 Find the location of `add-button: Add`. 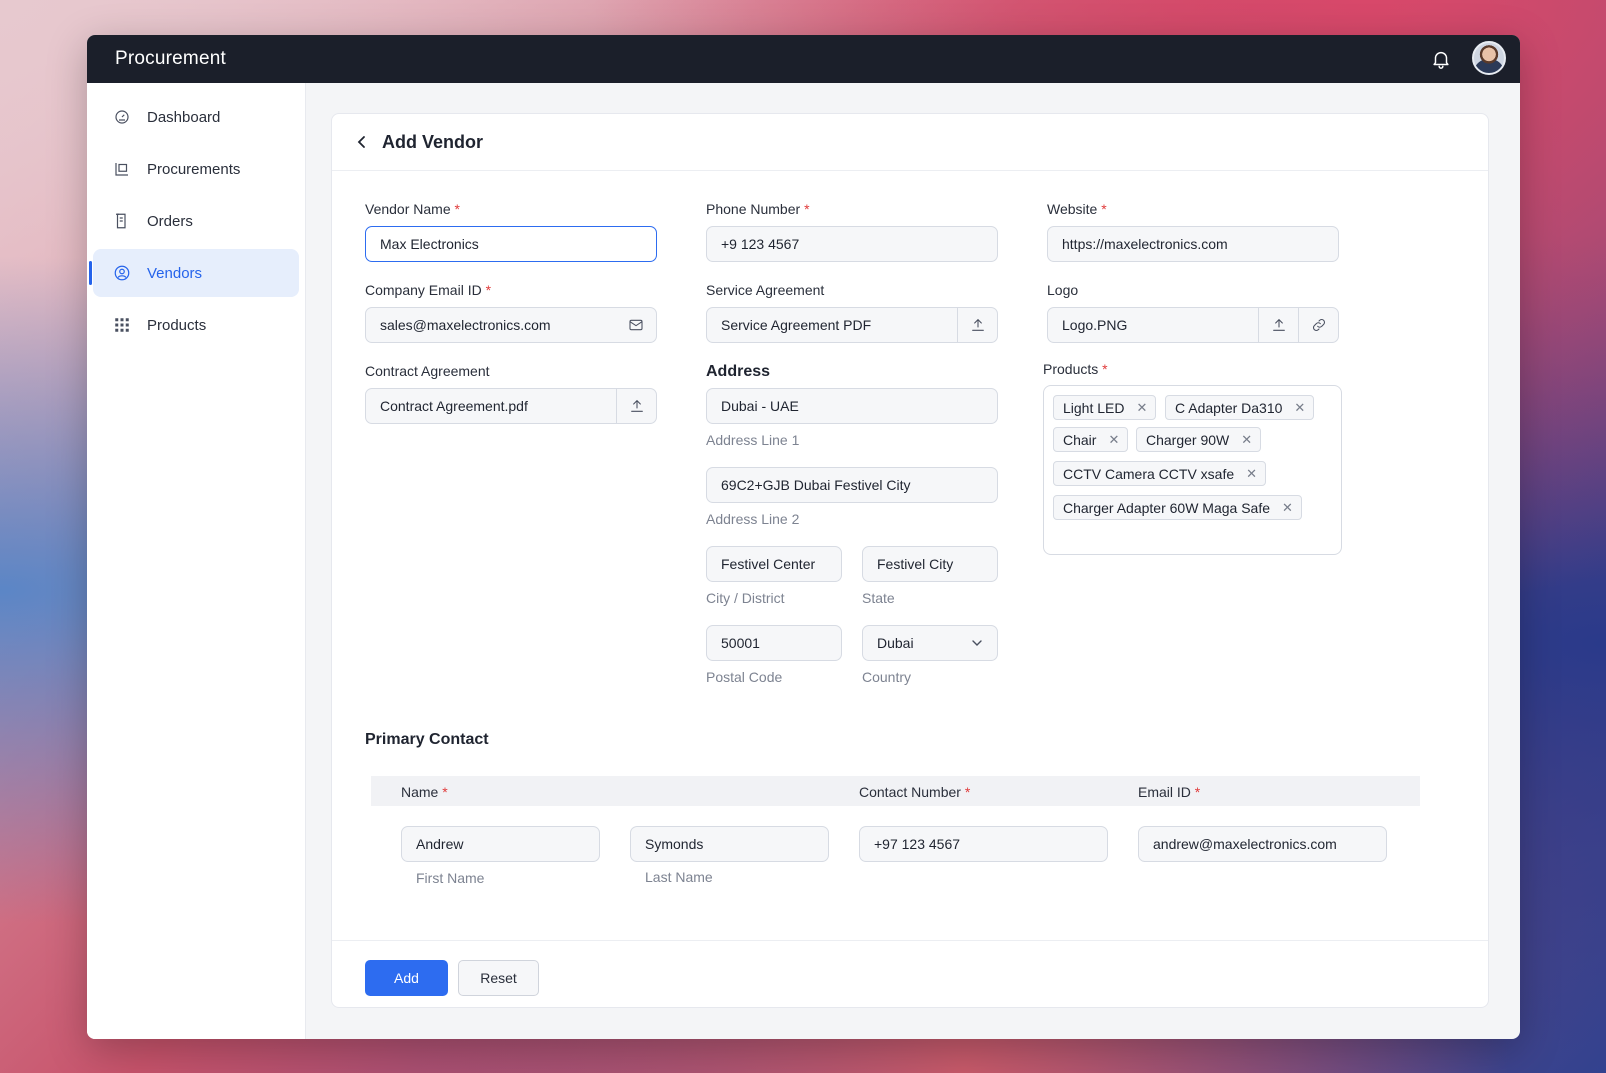

add-button: Add is located at coordinates (406, 978).